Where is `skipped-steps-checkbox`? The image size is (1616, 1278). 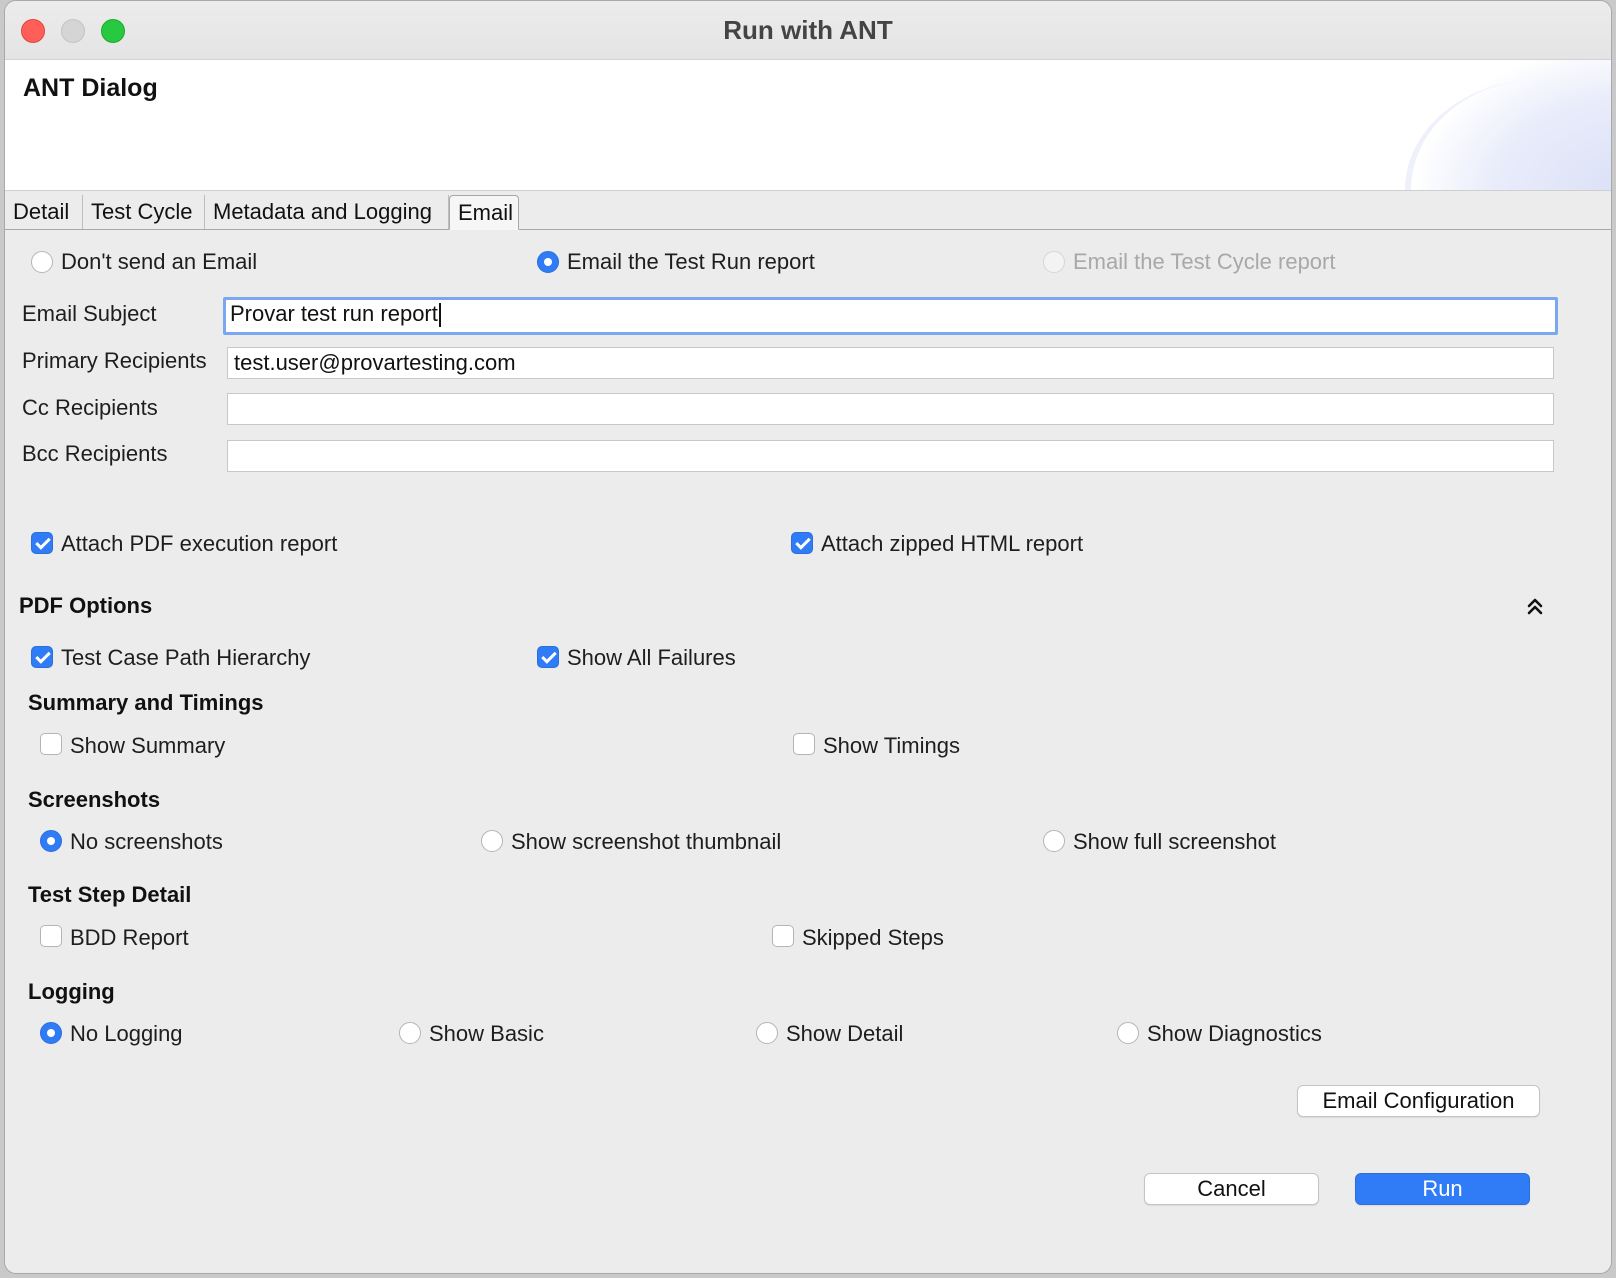 skipped-steps-checkbox is located at coordinates (783, 936).